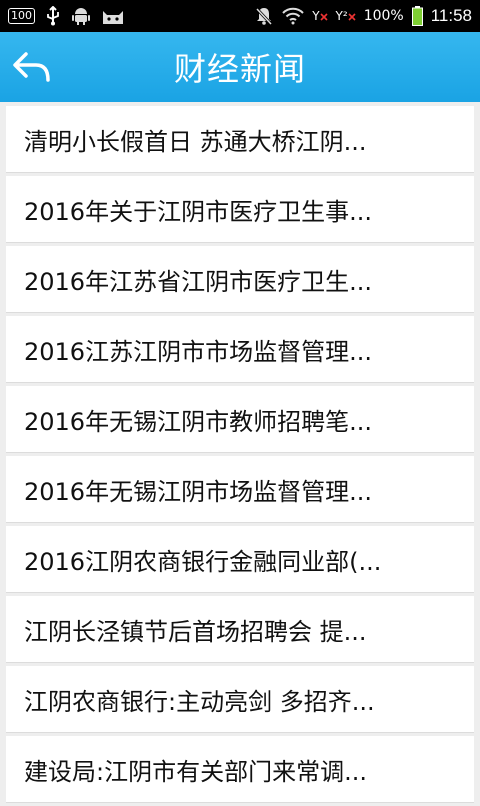 The height and width of the screenshot is (806, 480). I want to click on status-right: Y Y² 100% 11:58, so click(363, 16).